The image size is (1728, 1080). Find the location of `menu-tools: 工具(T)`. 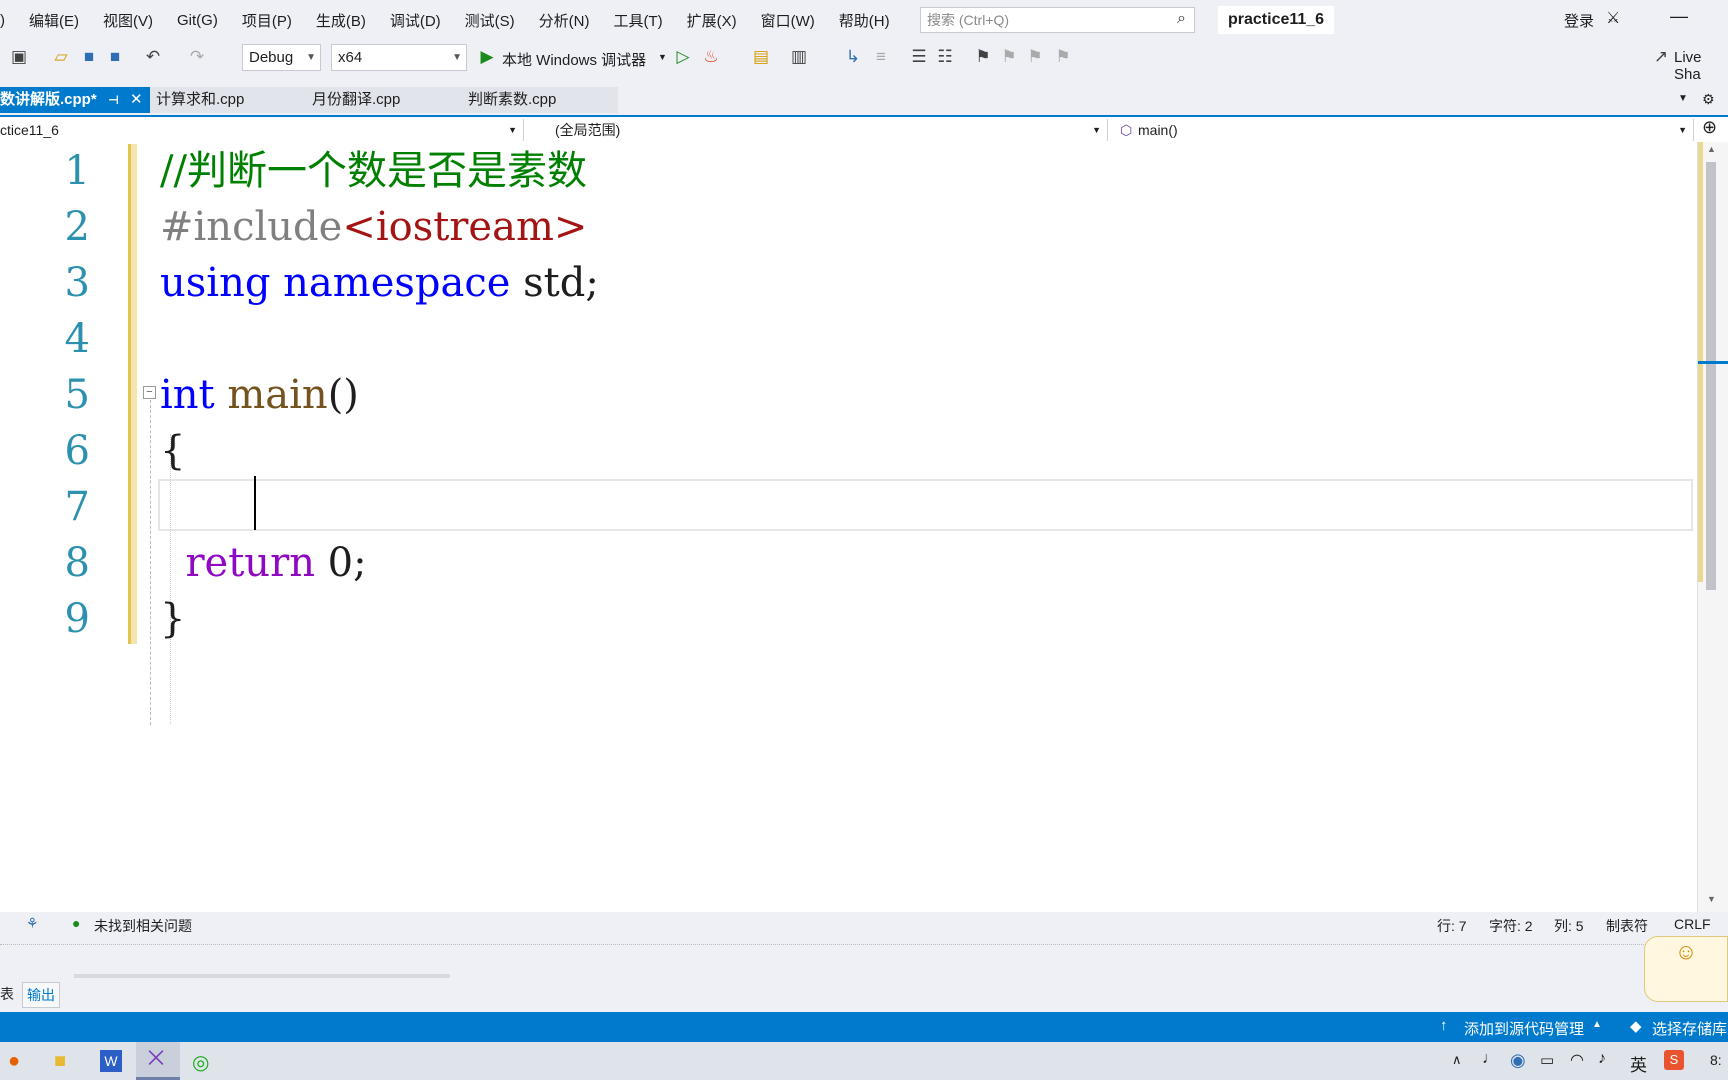

menu-tools: 工具(T) is located at coordinates (637, 20).